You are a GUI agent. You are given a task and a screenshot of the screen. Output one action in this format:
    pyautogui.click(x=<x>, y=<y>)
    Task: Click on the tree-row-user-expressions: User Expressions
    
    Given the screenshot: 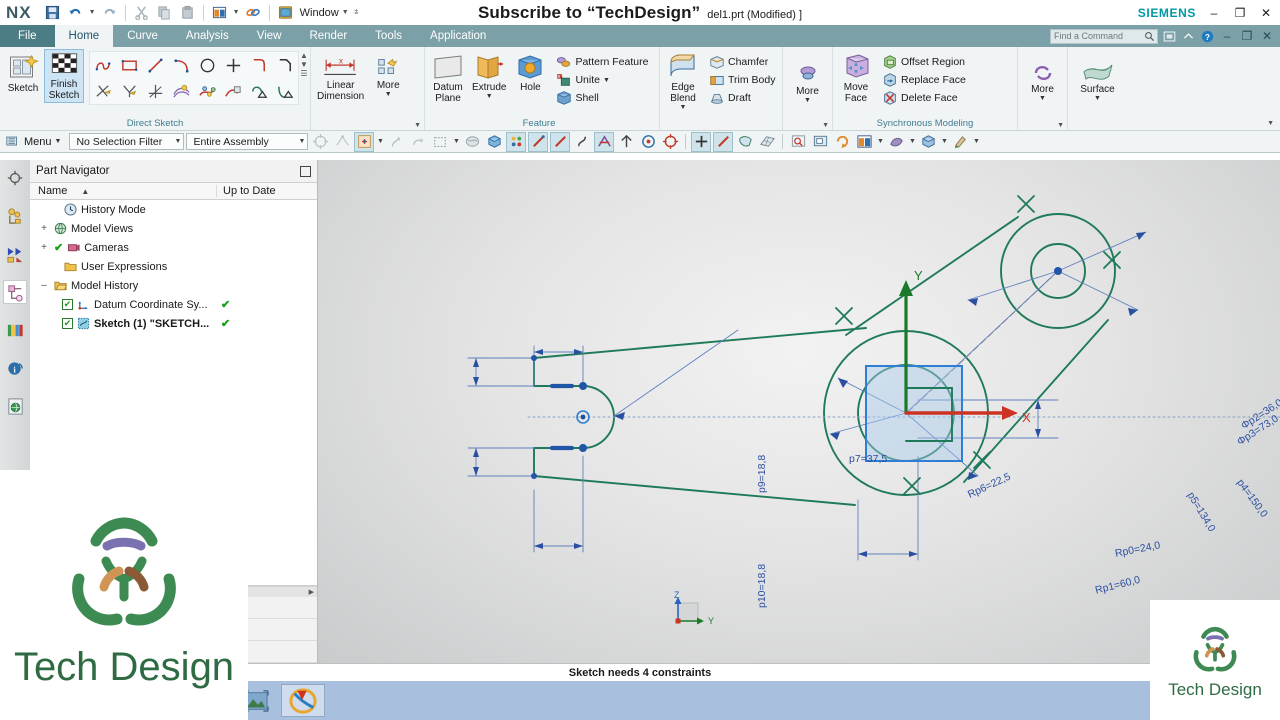 What is the action you would take?
    pyautogui.click(x=173, y=266)
    